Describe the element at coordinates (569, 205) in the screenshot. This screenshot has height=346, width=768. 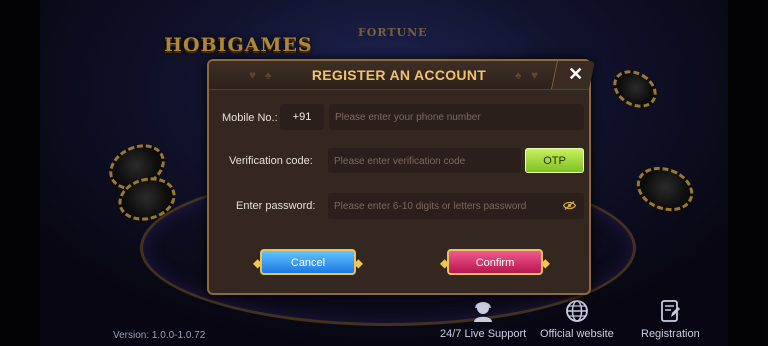
I see `eye-slash-icon` at that location.